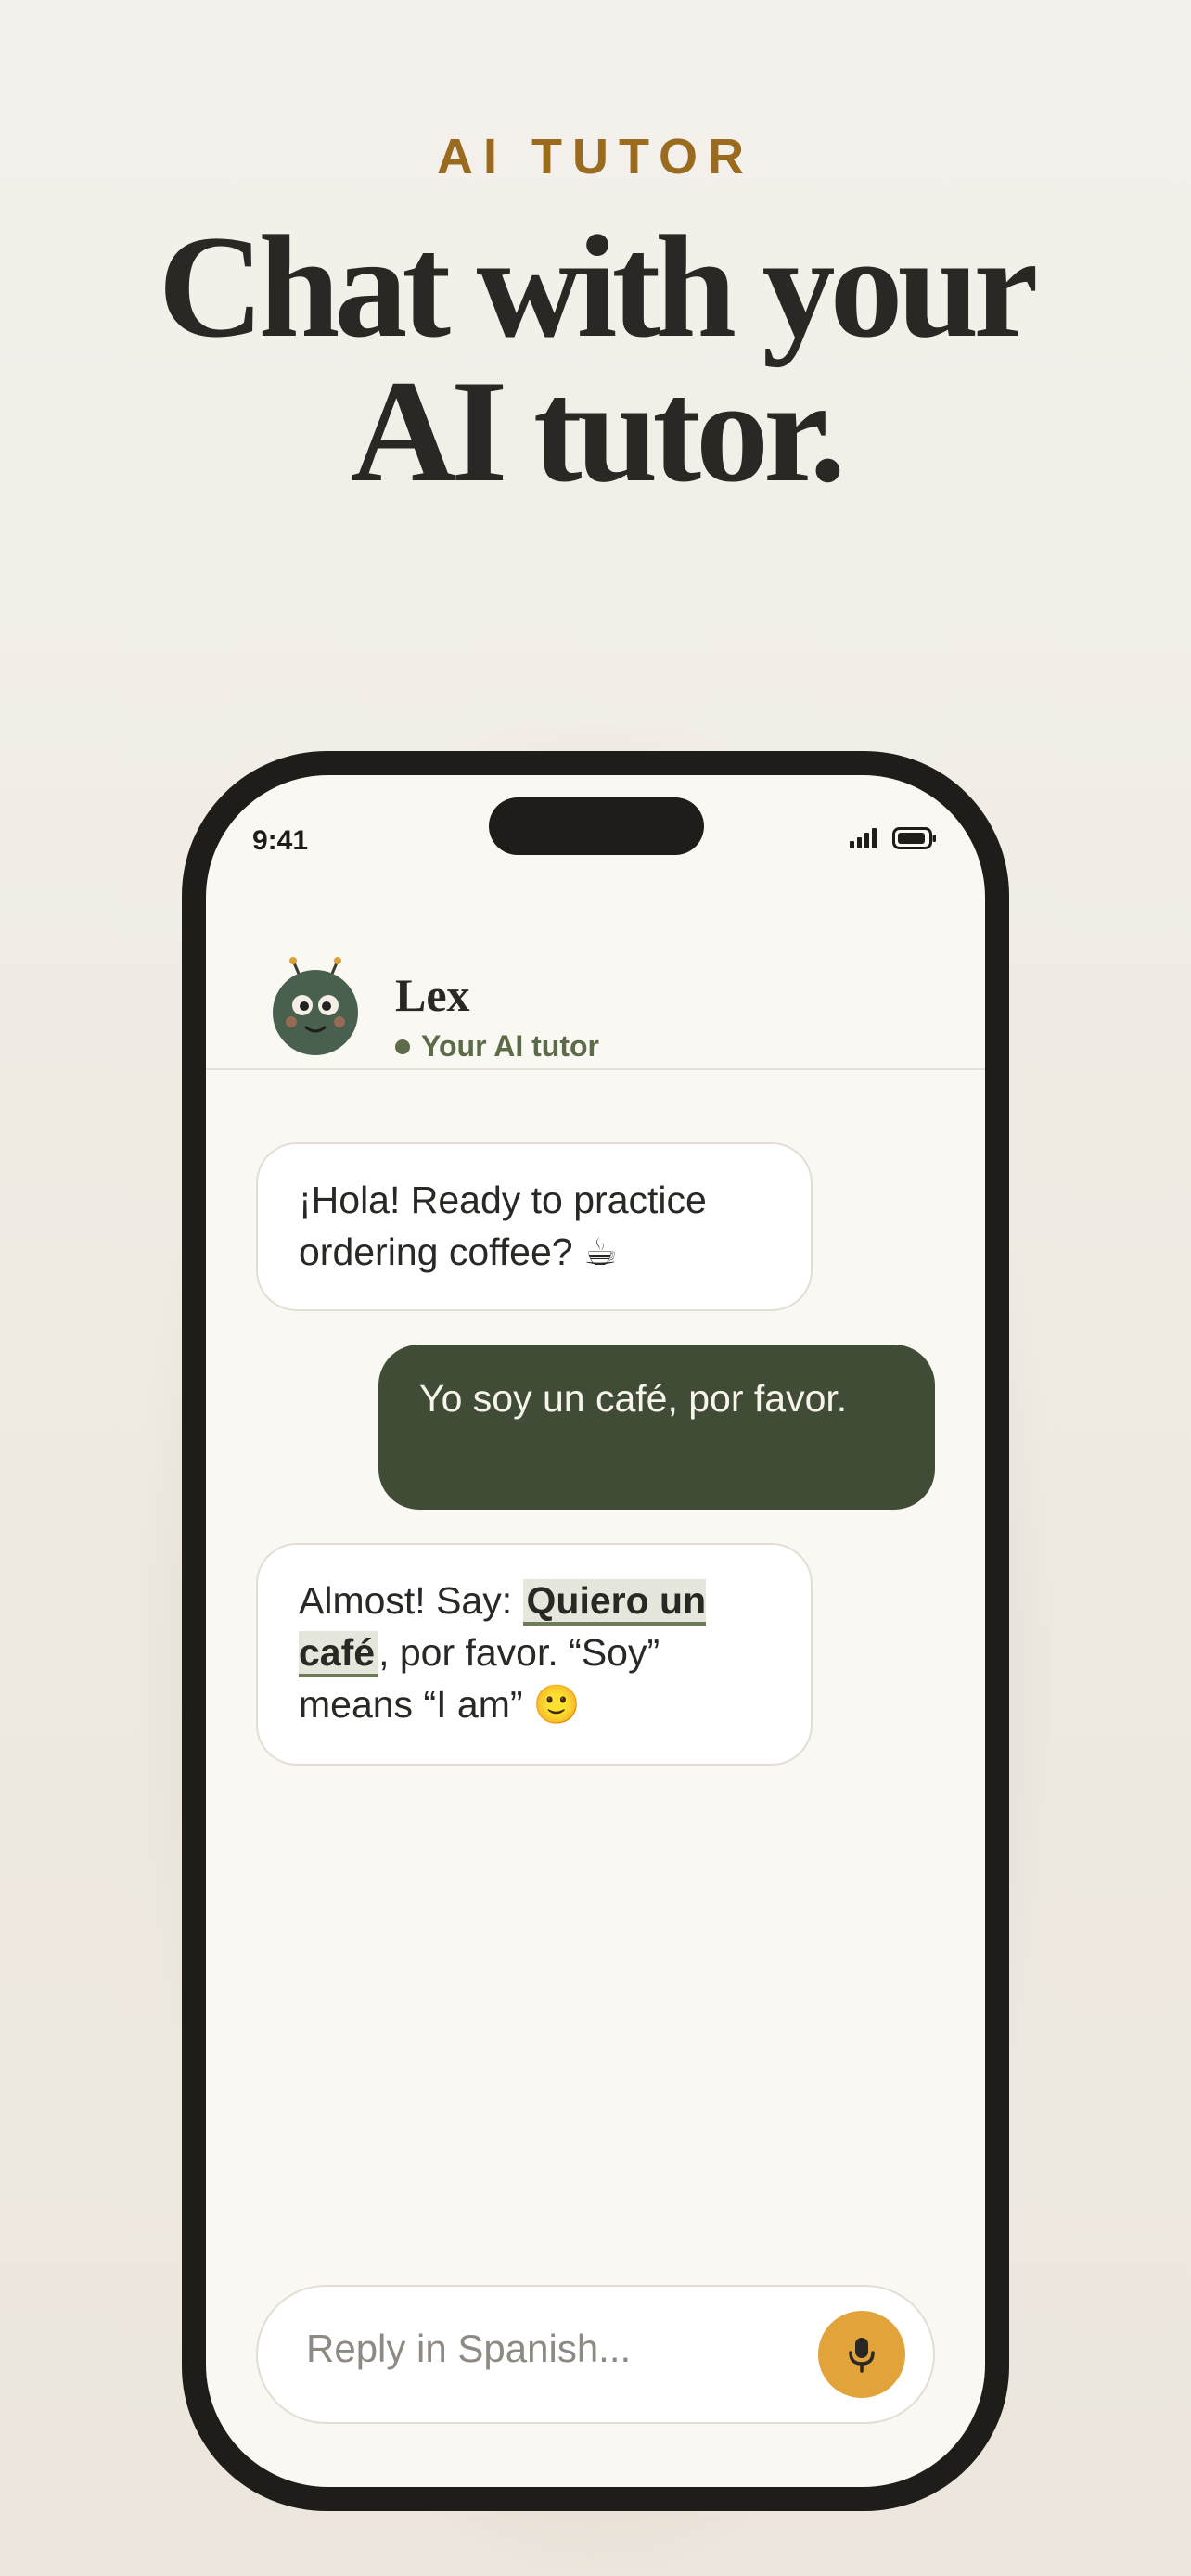 This screenshot has width=1191, height=2576. Describe the element at coordinates (595, 157) in the screenshot. I see `eyebrow-label: AI TUTOR` at that location.